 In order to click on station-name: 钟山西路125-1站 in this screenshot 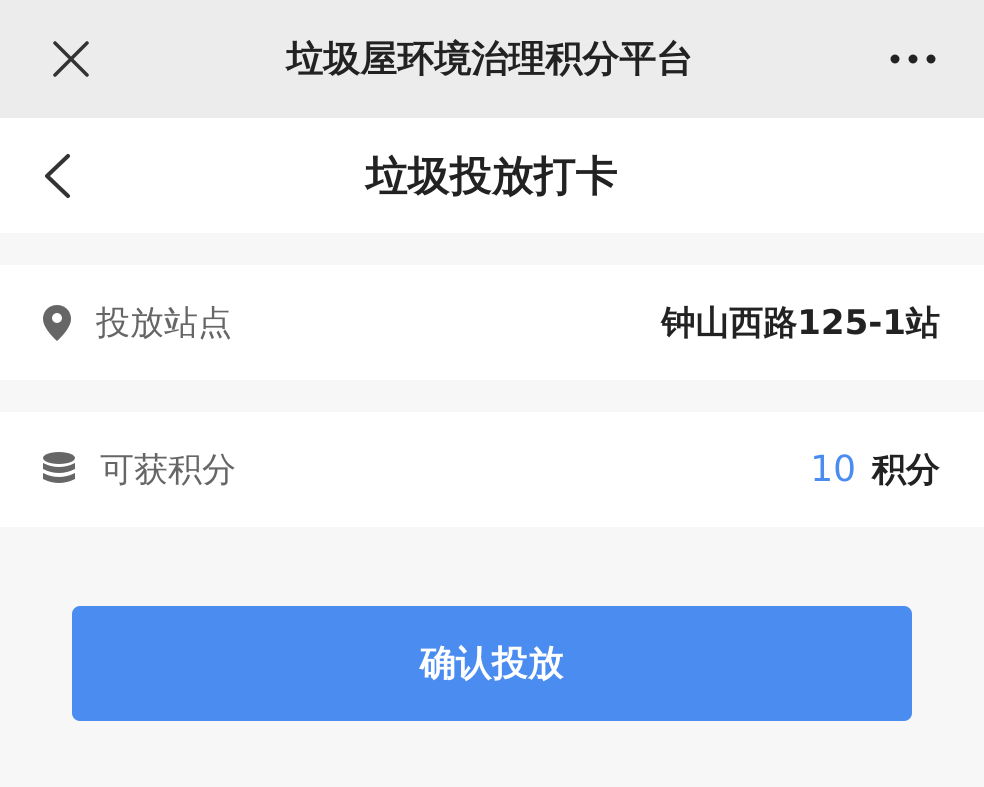, I will do `click(800, 323)`.